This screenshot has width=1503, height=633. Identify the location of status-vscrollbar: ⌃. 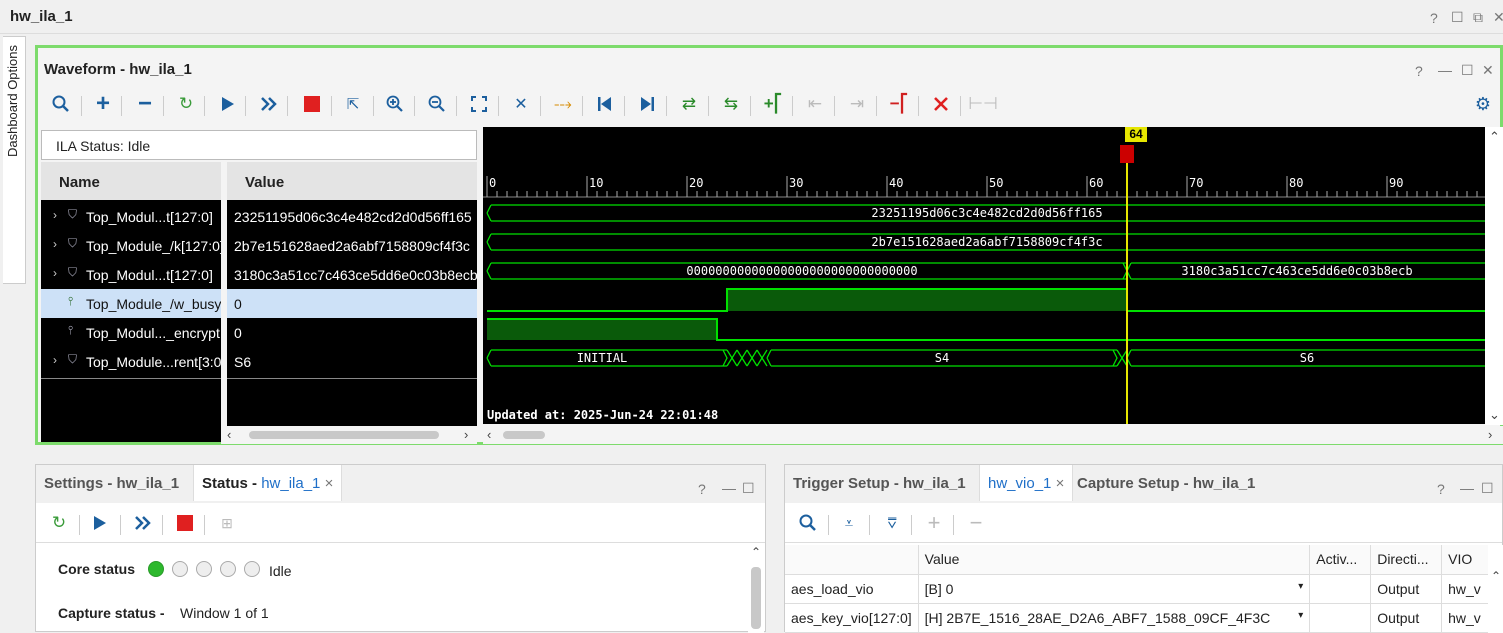
(756, 589).